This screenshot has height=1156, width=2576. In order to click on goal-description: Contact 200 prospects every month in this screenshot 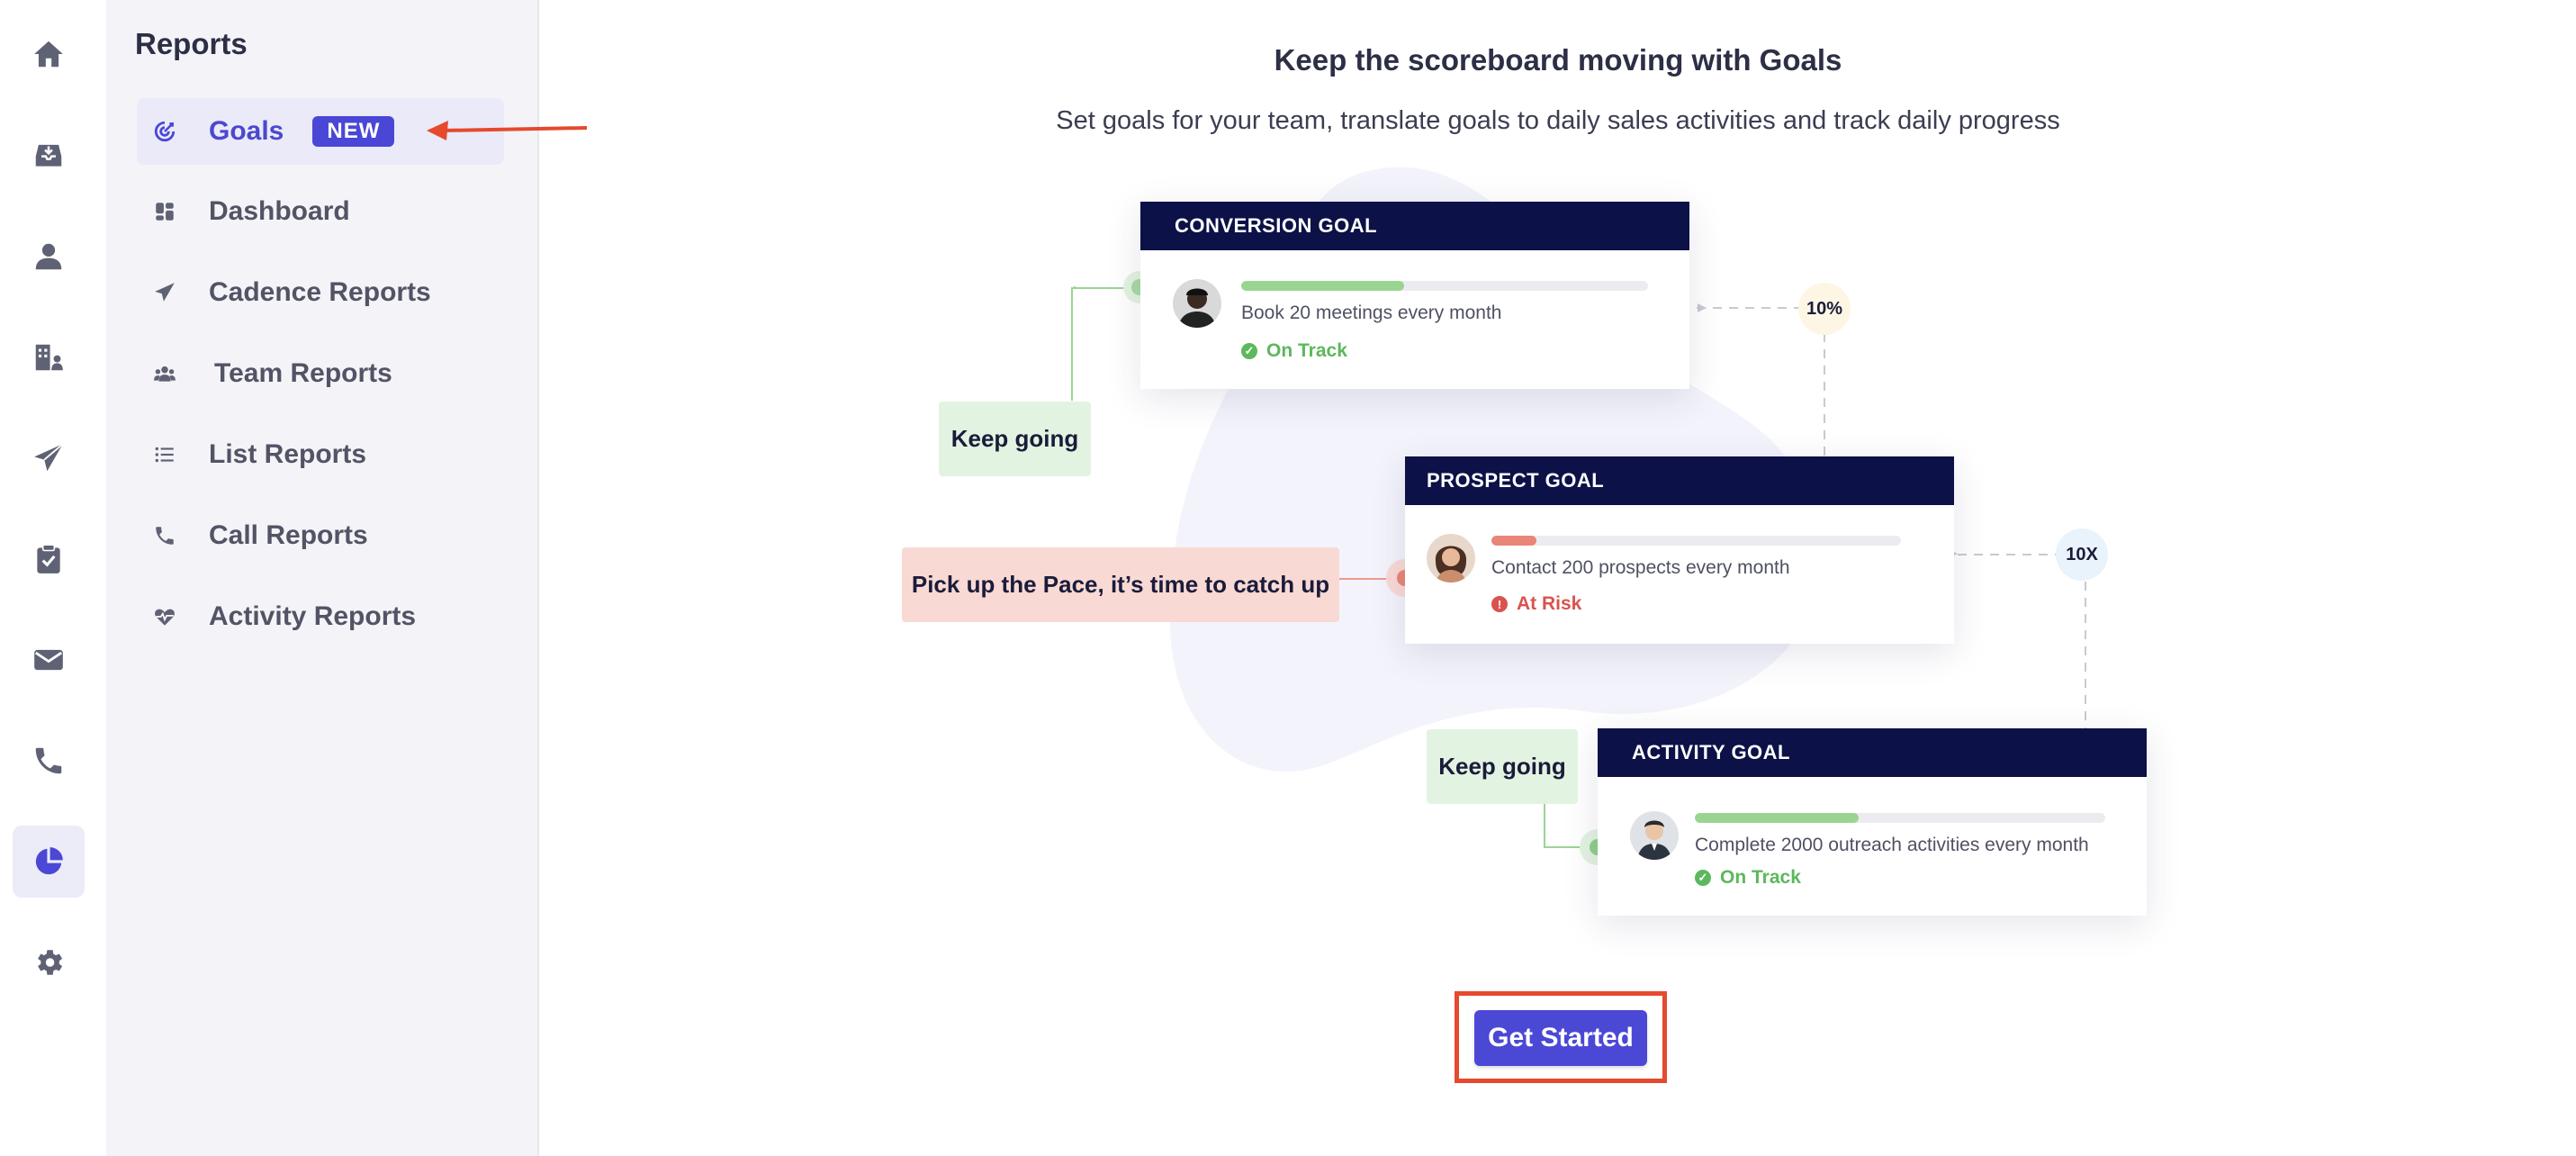, I will do `click(1640, 567)`.